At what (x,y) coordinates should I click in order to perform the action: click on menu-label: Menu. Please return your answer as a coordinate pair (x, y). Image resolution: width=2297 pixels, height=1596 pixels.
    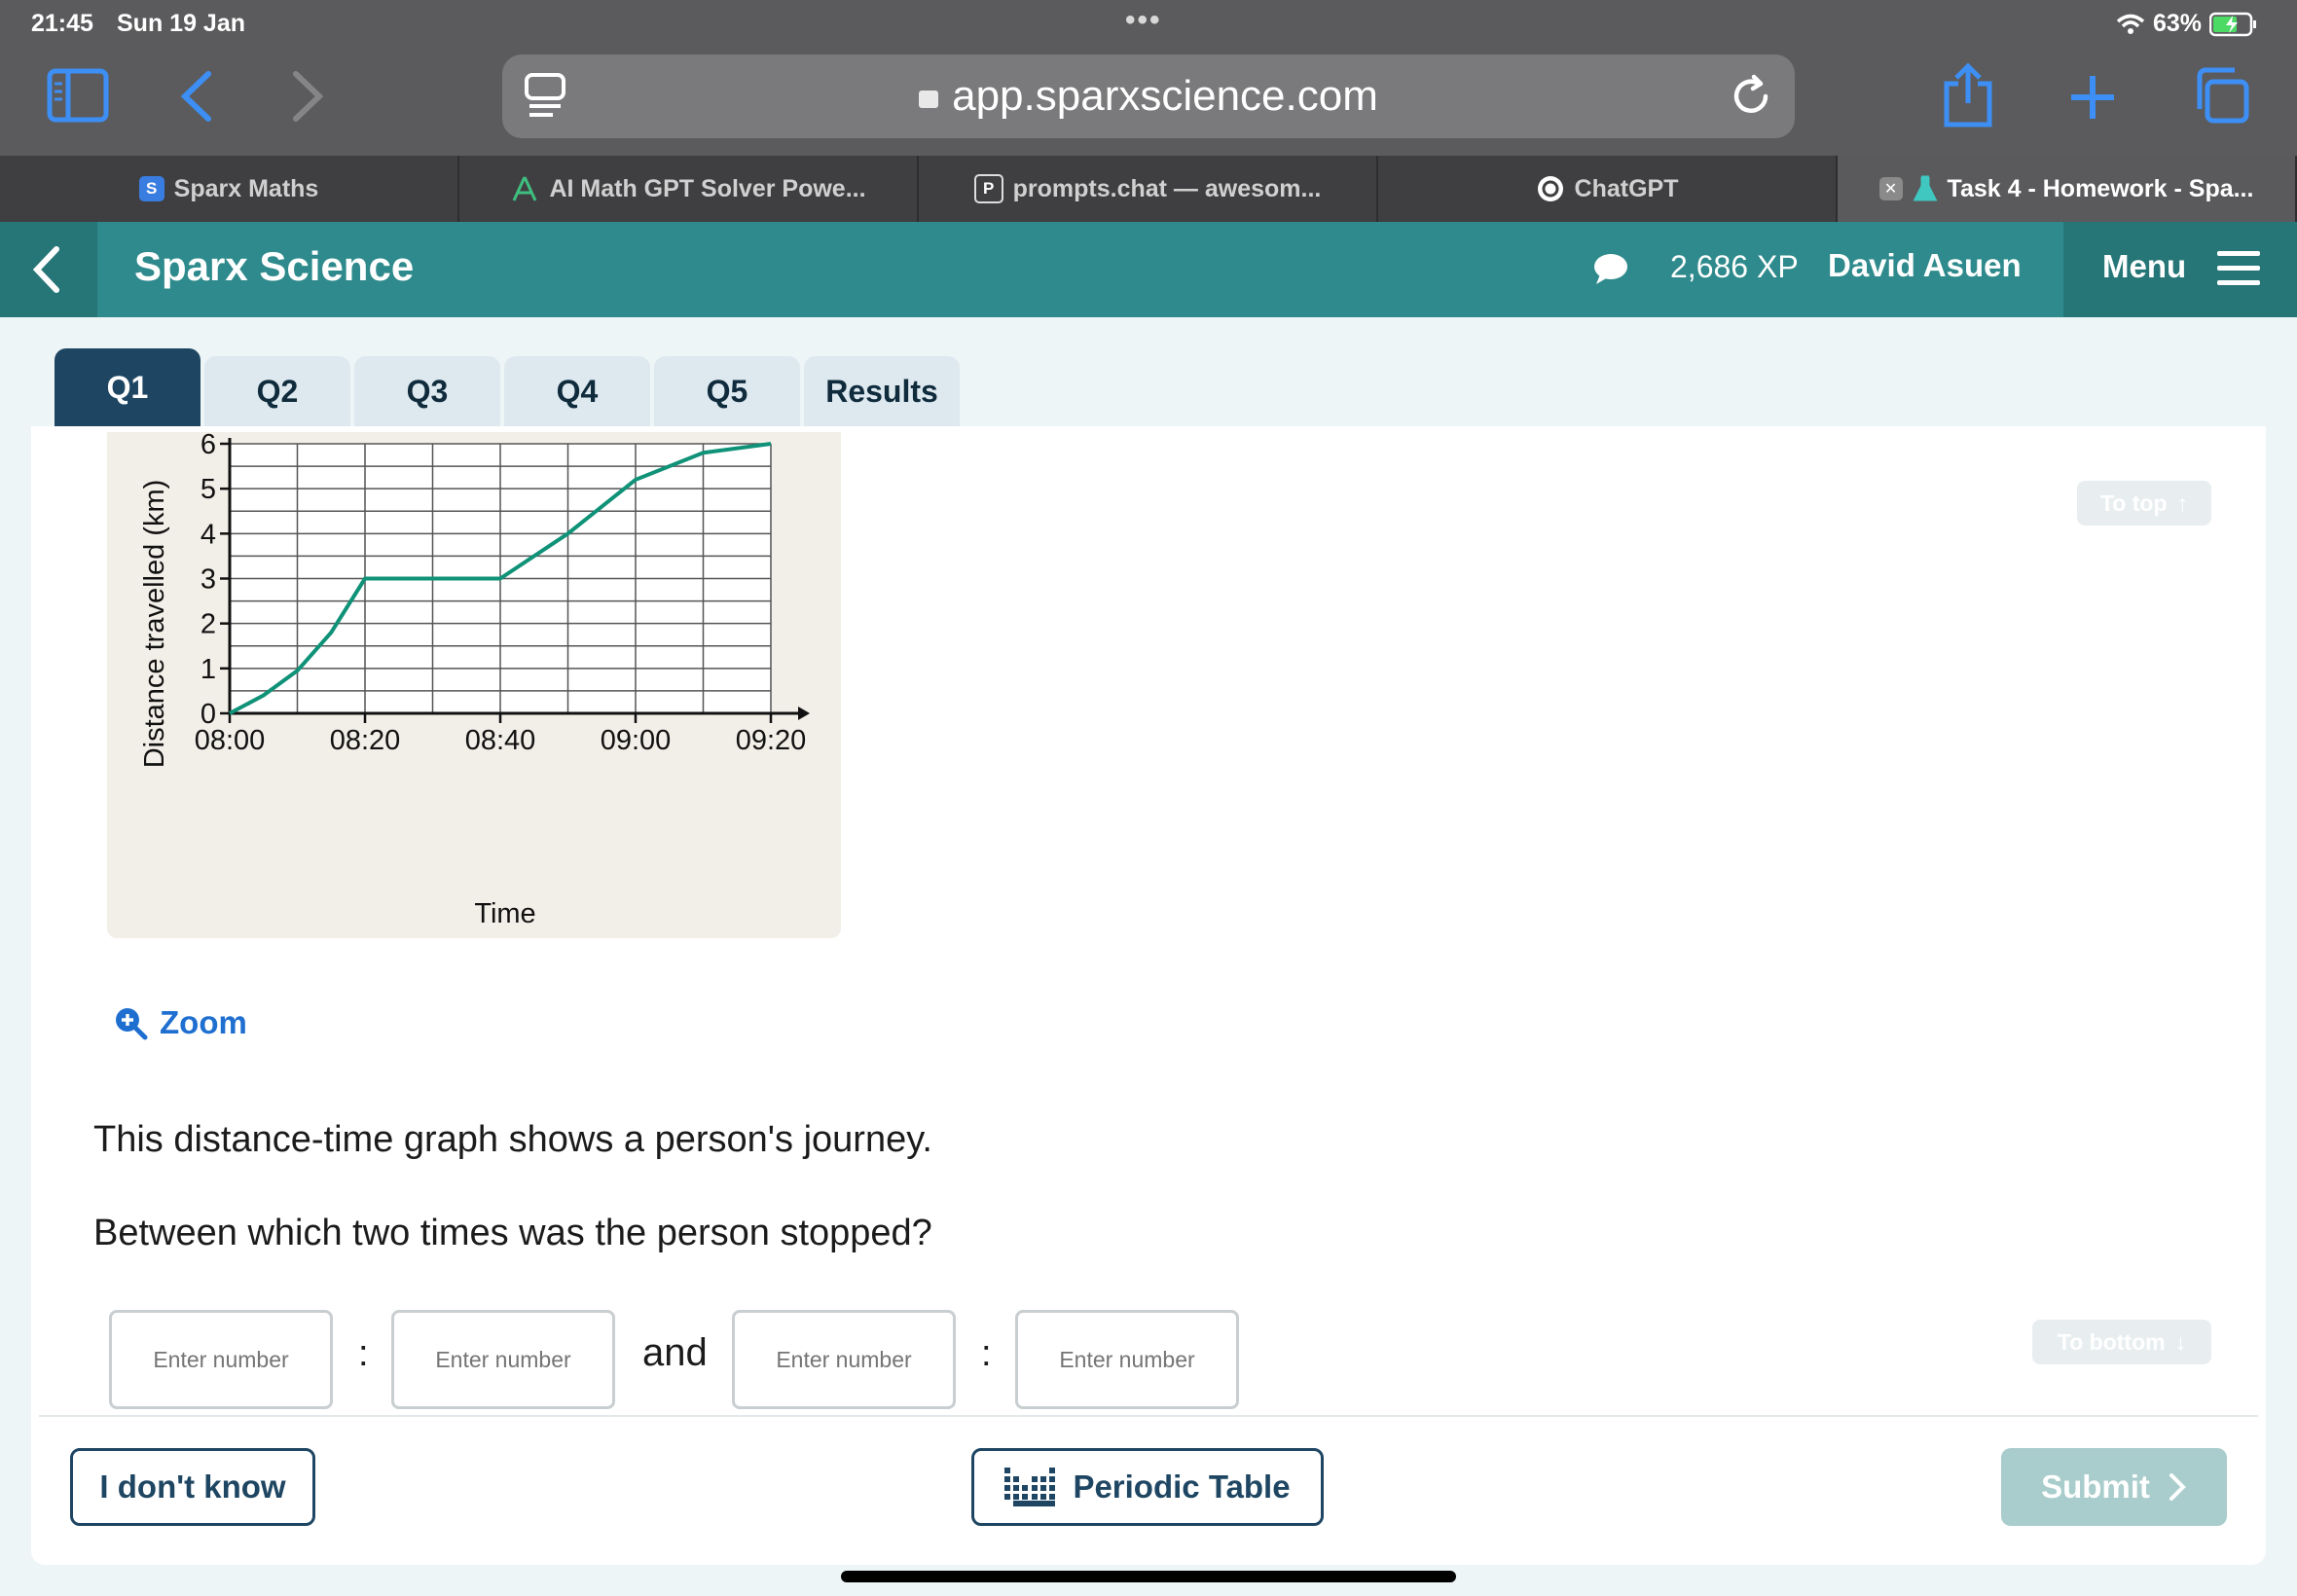
    Looking at the image, I should click on (2144, 266).